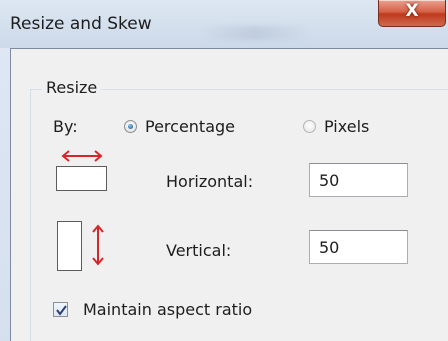 The width and height of the screenshot is (448, 341). What do you see at coordinates (210, 181) in the screenshot?
I see `horizontal-label: Horizontal:` at bounding box center [210, 181].